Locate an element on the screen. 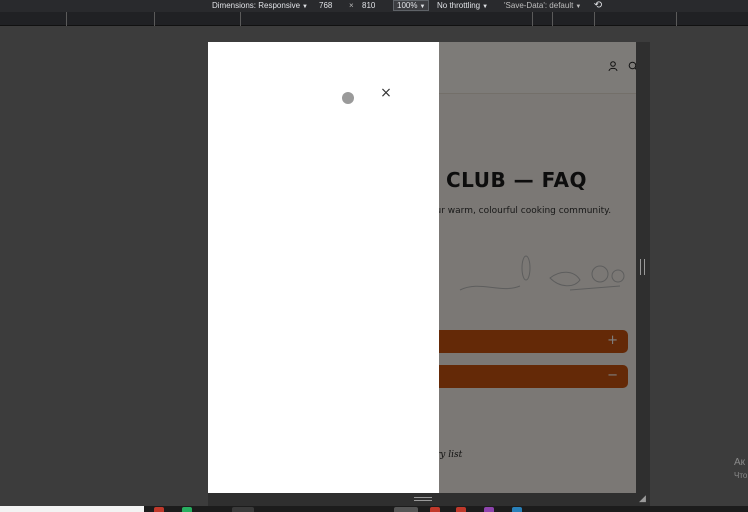 The height and width of the screenshot is (512, 748). zoom-select: 100% ▼ is located at coordinates (411, 5).